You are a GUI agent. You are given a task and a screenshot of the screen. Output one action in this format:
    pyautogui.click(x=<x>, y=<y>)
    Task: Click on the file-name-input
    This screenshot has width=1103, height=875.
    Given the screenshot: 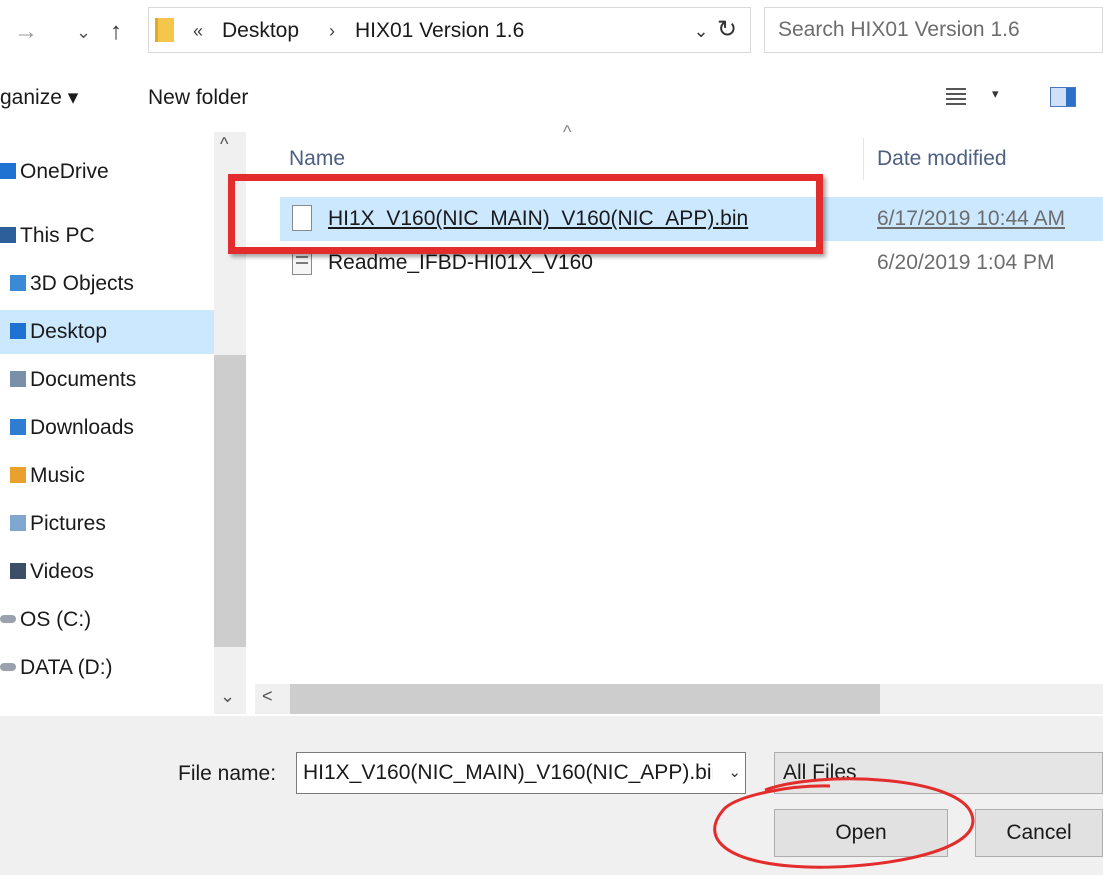 What is the action you would take?
    pyautogui.click(x=505, y=773)
    